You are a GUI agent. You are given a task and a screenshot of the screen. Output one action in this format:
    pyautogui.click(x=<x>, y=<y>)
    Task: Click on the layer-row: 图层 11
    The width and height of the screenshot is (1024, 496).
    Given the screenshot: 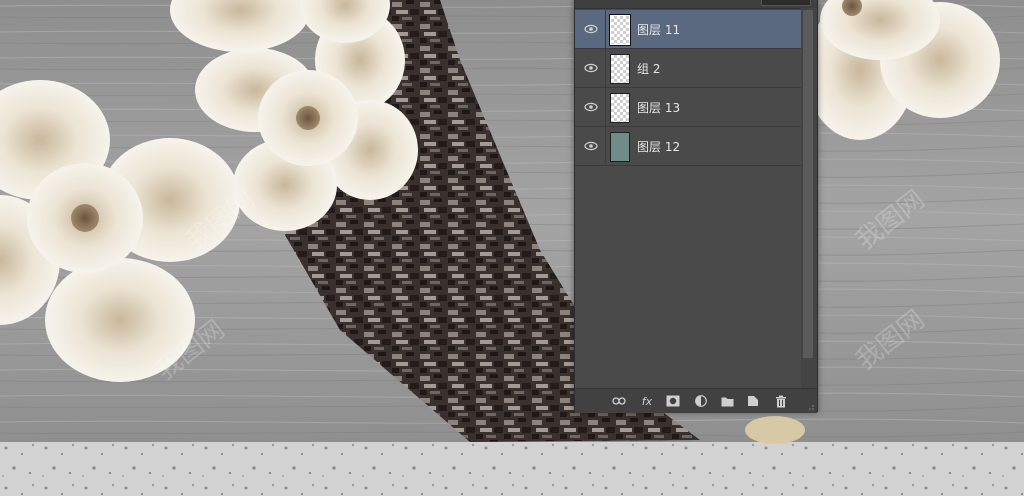 What is the action you would take?
    pyautogui.click(x=688, y=29)
    